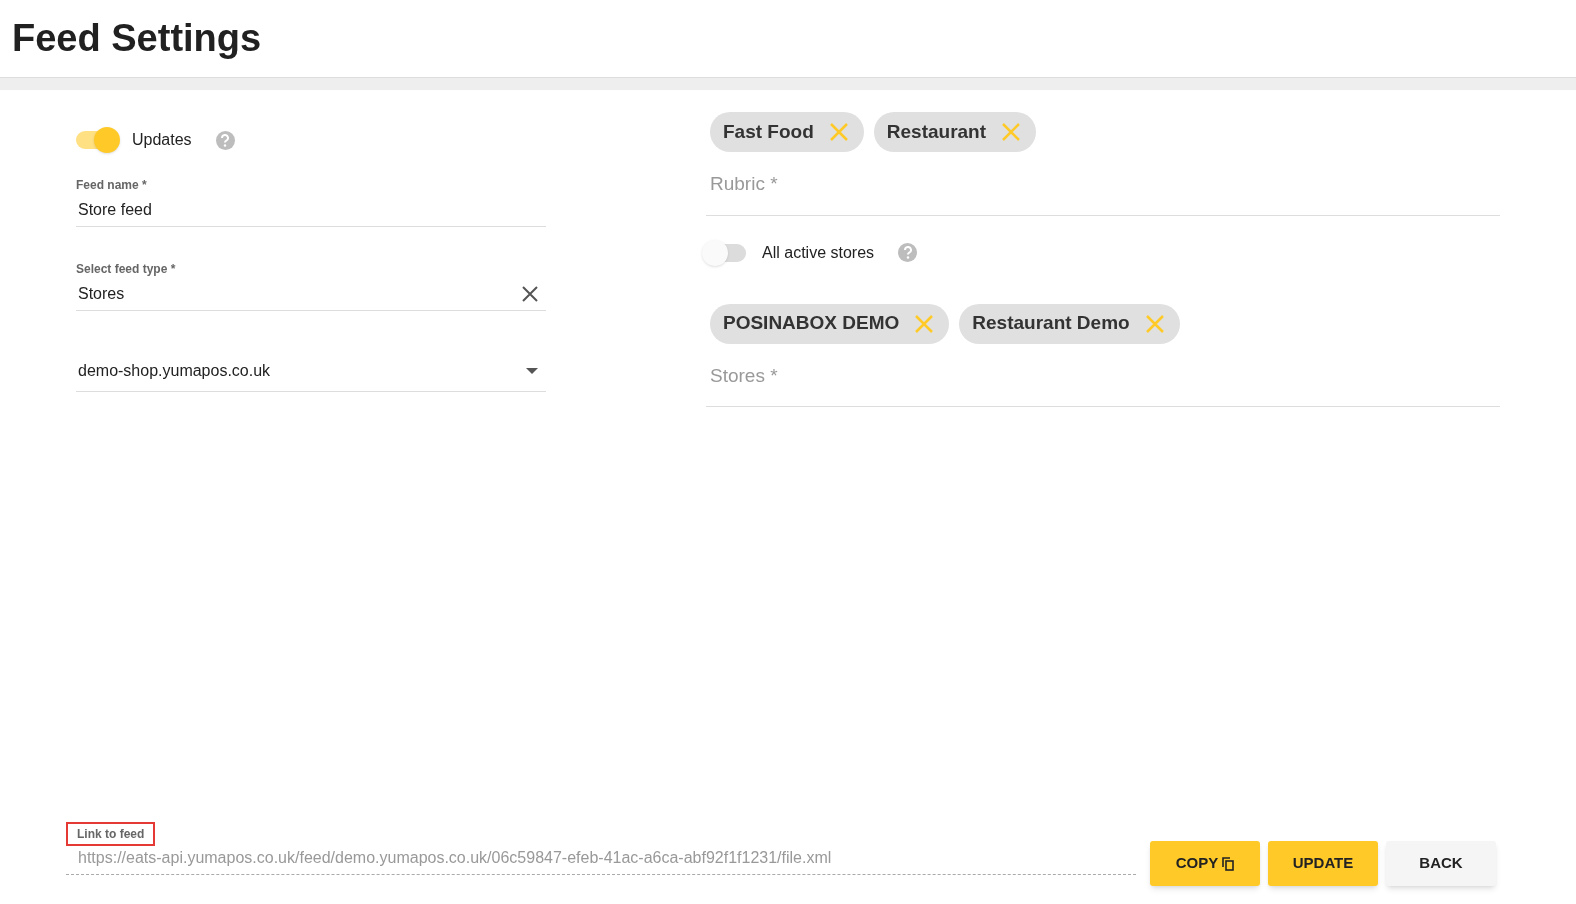  What do you see at coordinates (1323, 863) in the screenshot?
I see `update-button: UPDATE` at bounding box center [1323, 863].